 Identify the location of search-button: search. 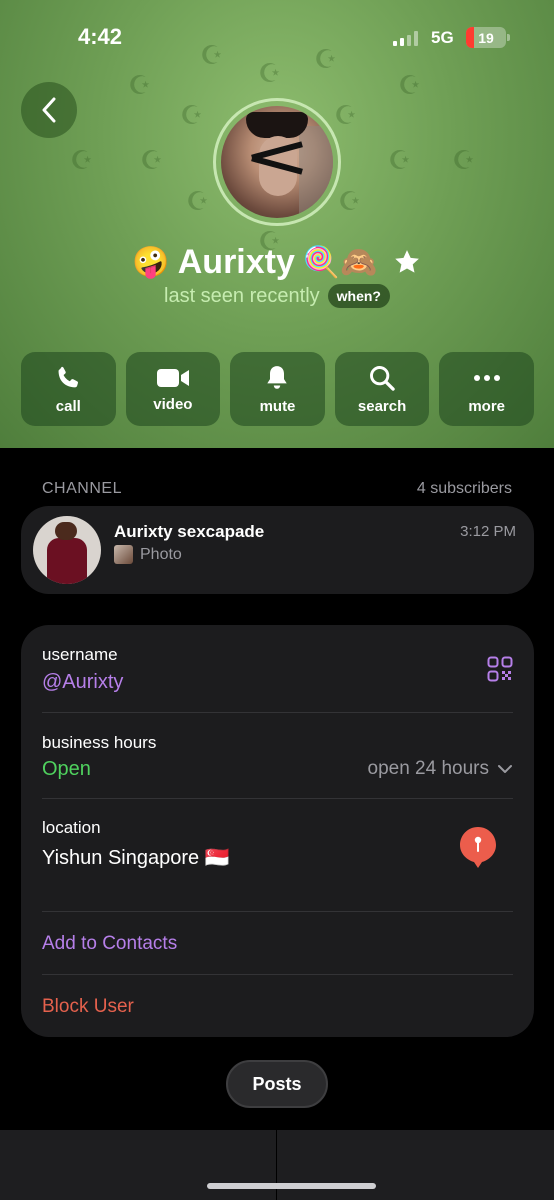
(382, 389).